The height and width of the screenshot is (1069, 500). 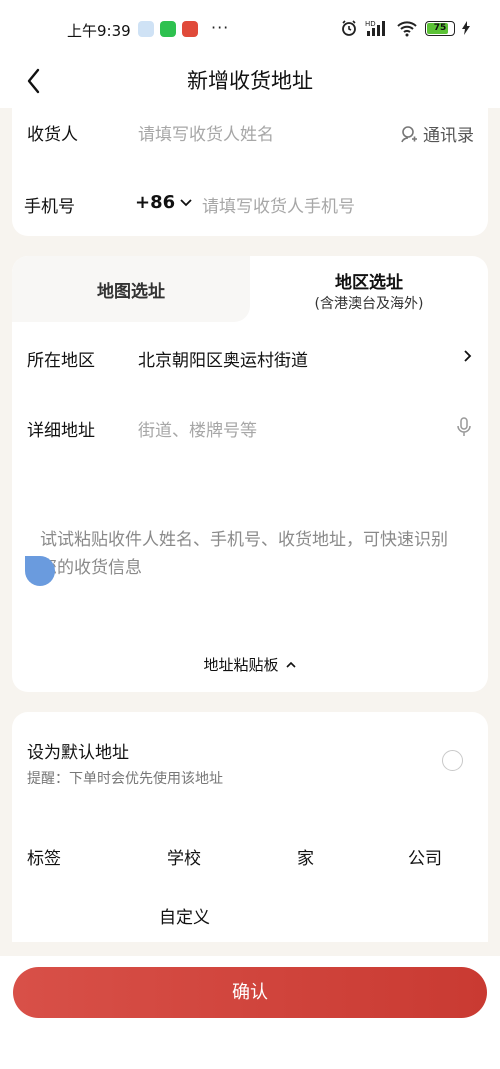 I want to click on contact-card: 收货人 请填写收货人姓名 通讯录 手机号 +86 请填写收货人手机号, so click(x=250, y=172).